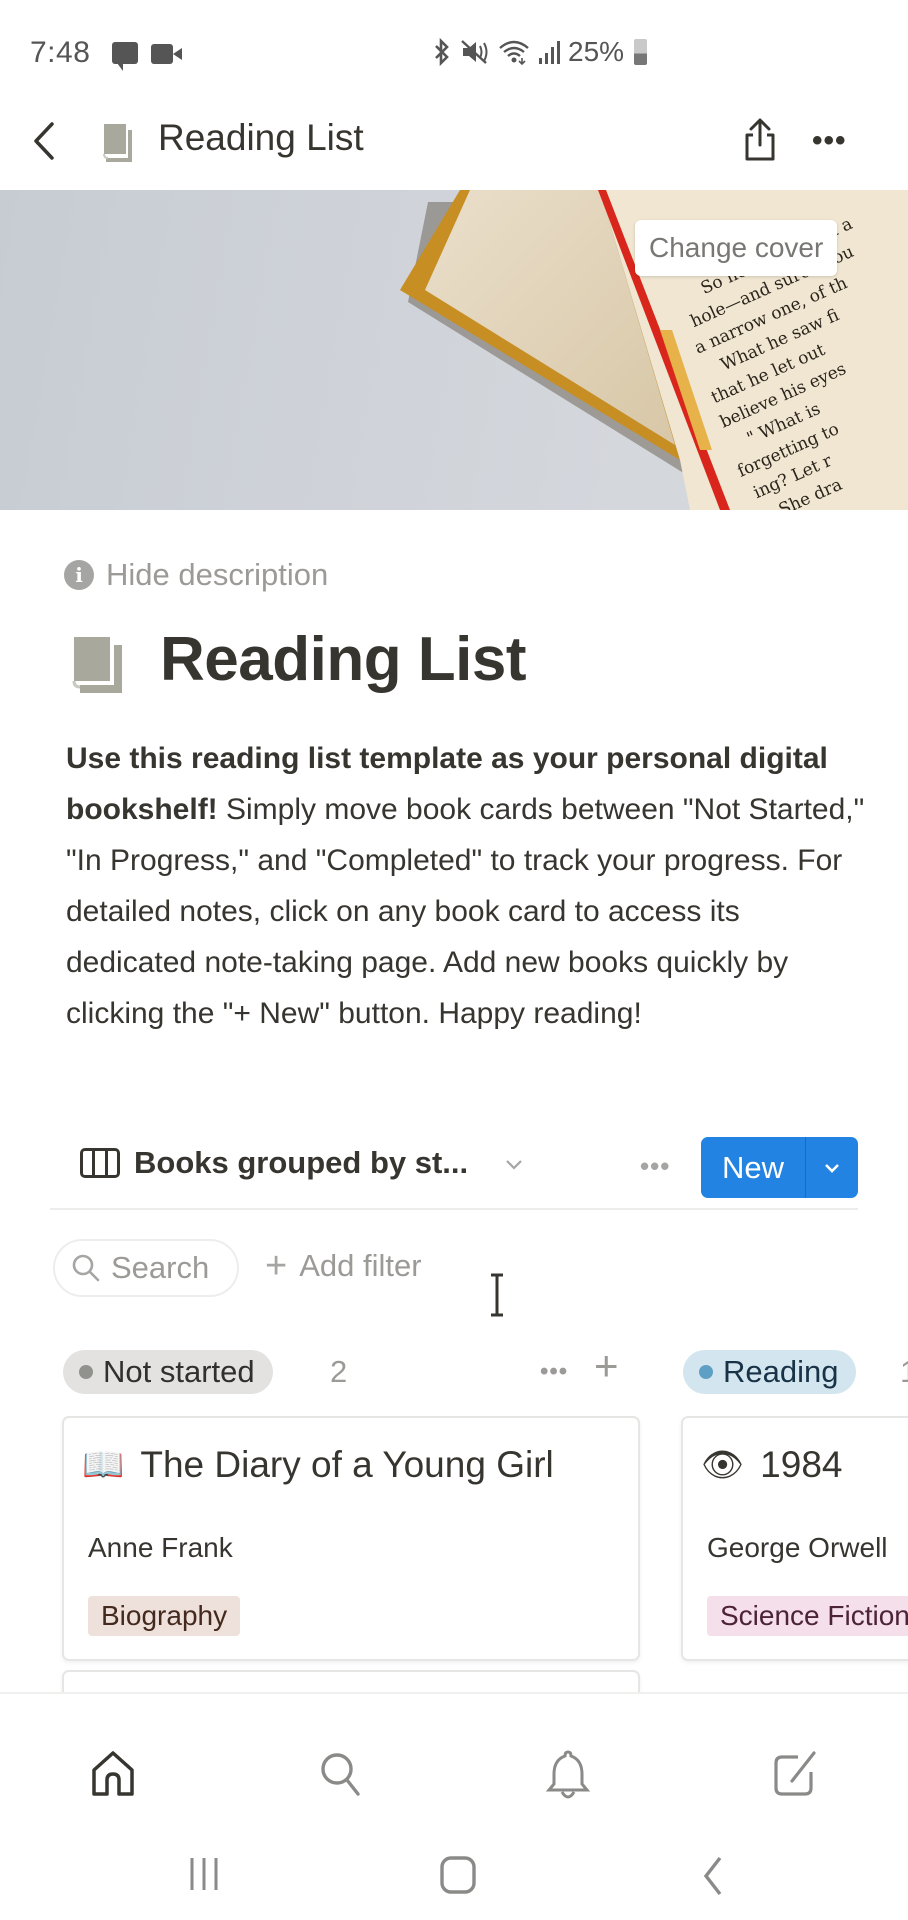 This screenshot has width=908, height=1920. I want to click on new-button: New, so click(753, 1167).